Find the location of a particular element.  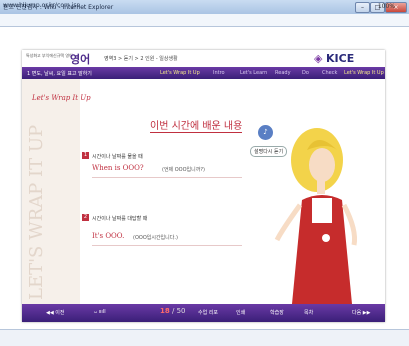

tab-do: Do is located at coordinates (305, 73).